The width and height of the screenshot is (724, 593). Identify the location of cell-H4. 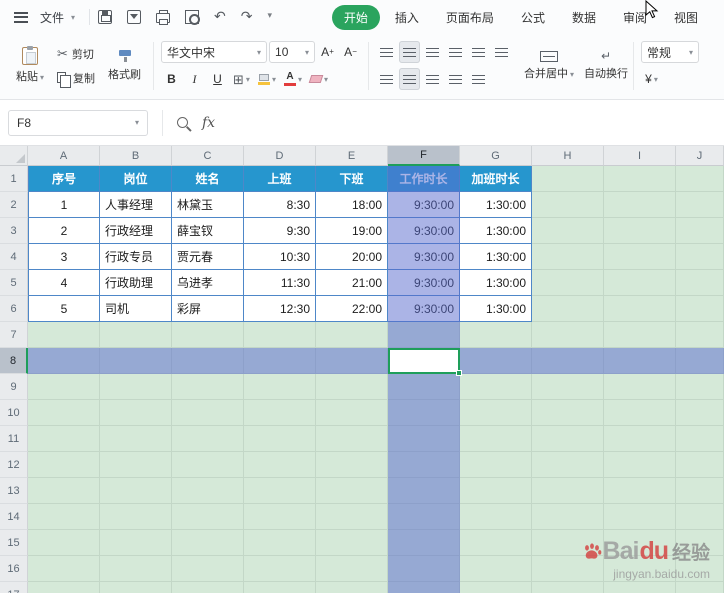
(568, 257).